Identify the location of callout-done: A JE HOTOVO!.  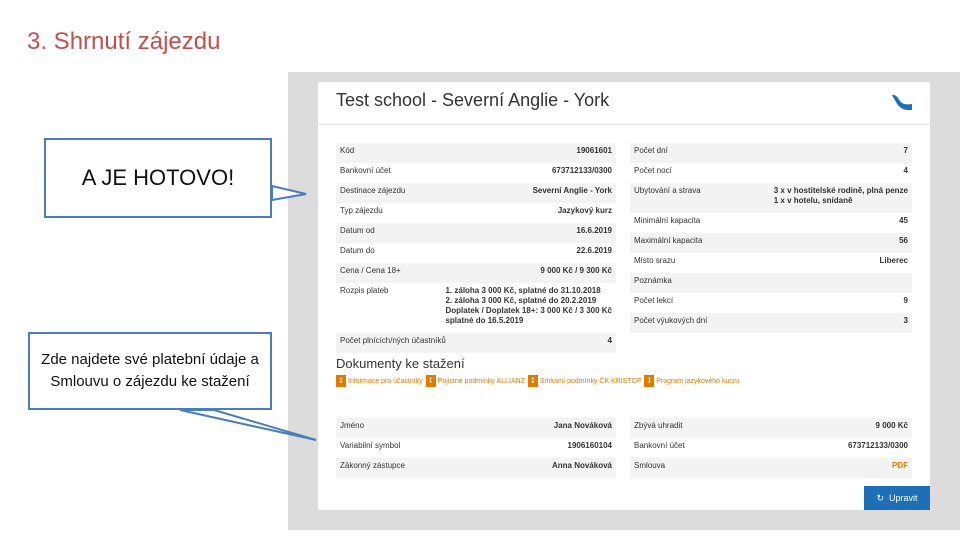
(158, 178).